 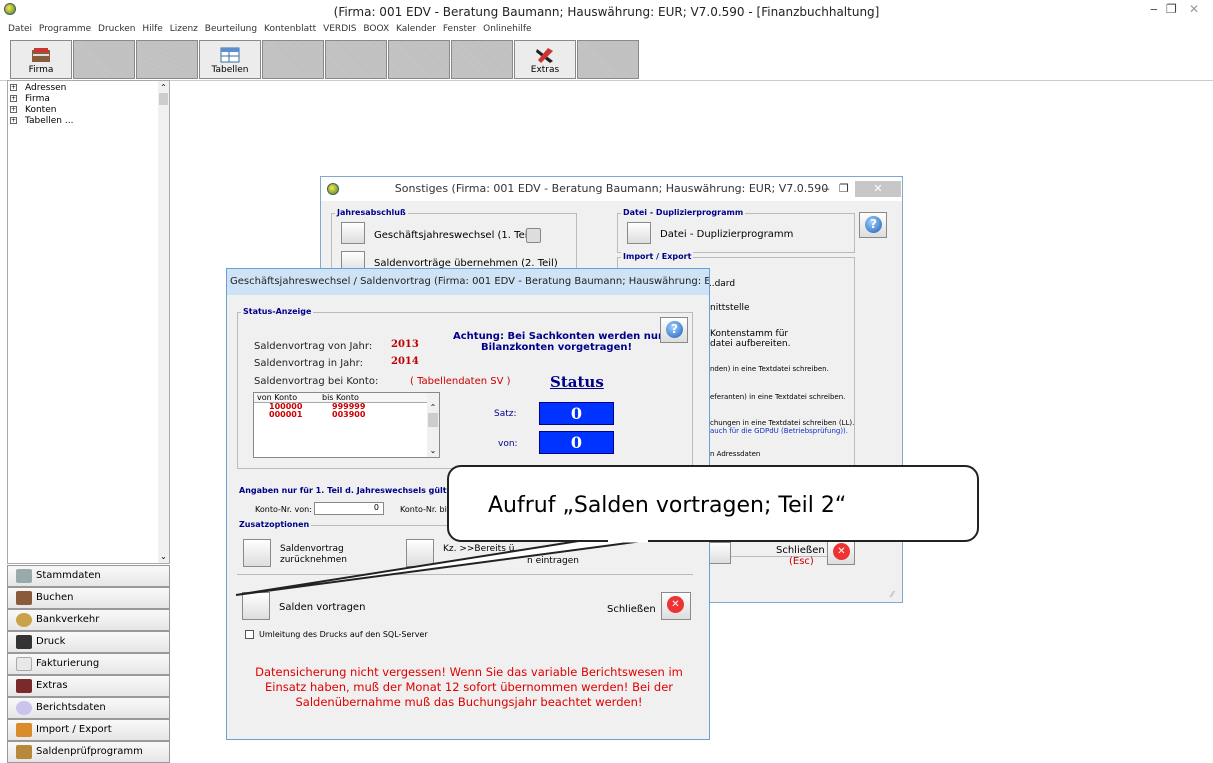 I want to click on callout-pointer-cover, so click(x=628, y=541).